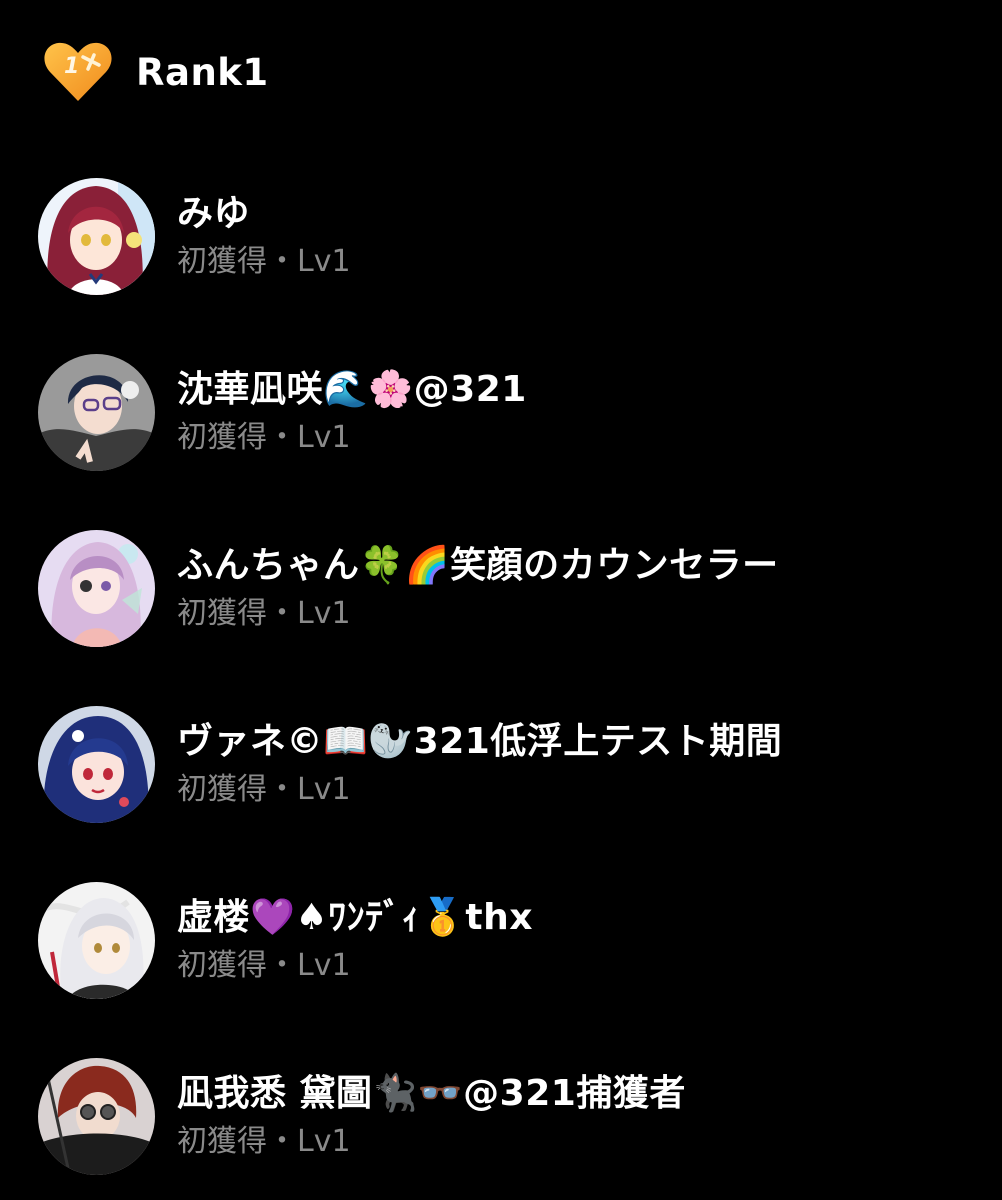 This screenshot has height=1200, width=1002. What do you see at coordinates (352, 389) in the screenshot?
I see `user-name: 沈華凪咲🌊🌸@321` at bounding box center [352, 389].